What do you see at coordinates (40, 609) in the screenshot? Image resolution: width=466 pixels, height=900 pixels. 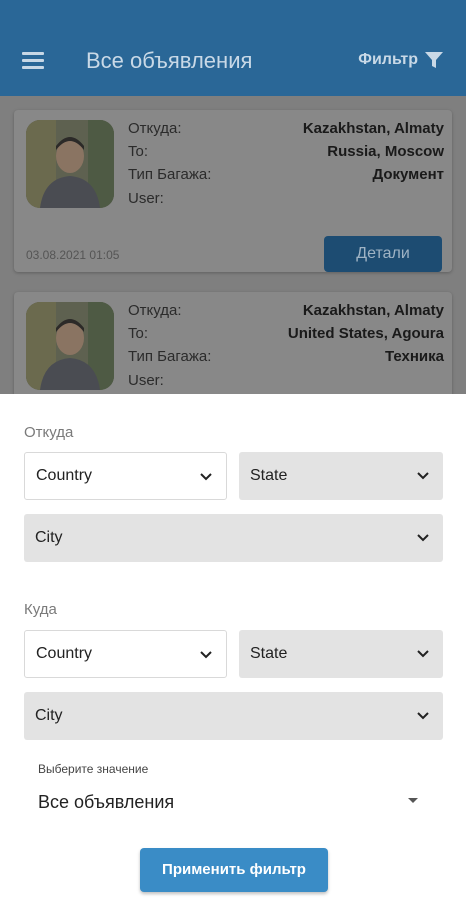 I see `to-section-label: Куда` at bounding box center [40, 609].